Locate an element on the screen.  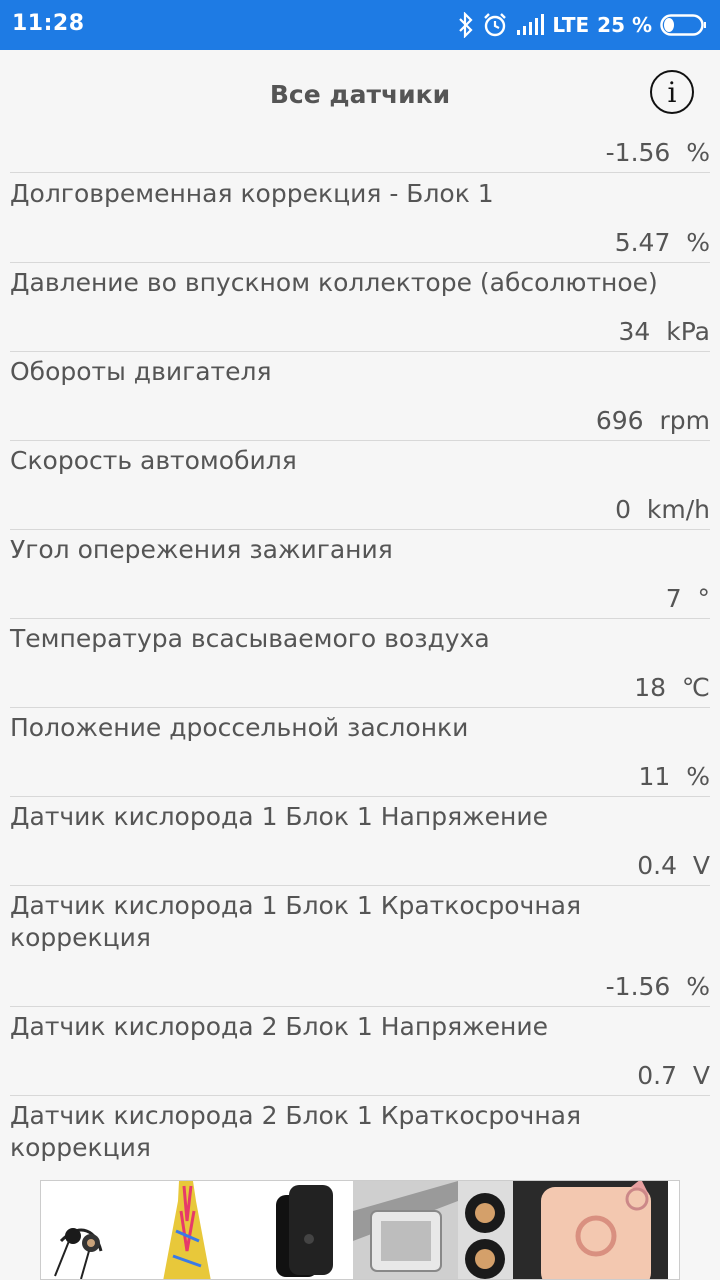
ad-banner is located at coordinates (360, 1230).